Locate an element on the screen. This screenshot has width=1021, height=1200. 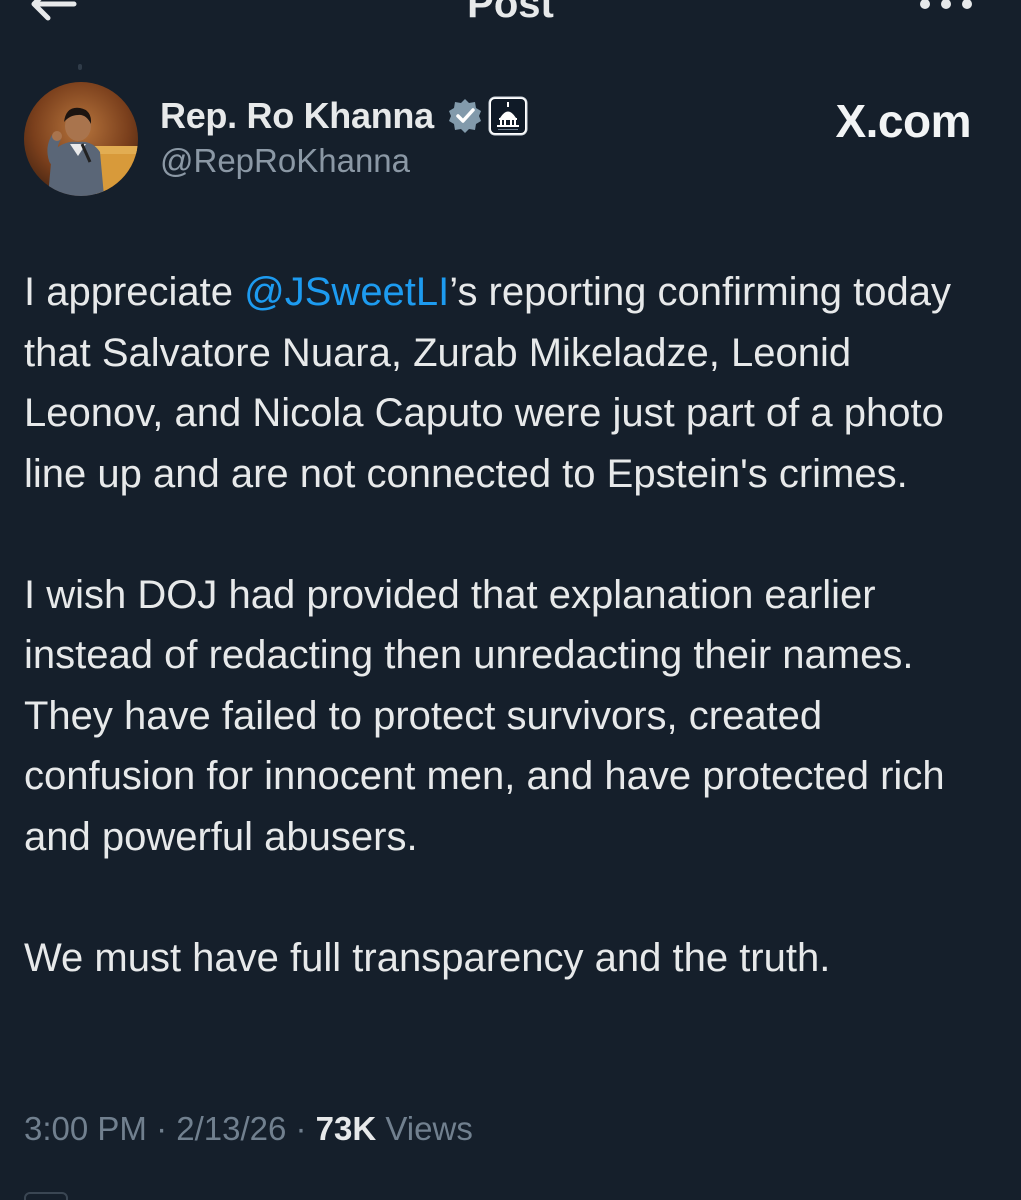
more-dots-icon is located at coordinates (946, 4).